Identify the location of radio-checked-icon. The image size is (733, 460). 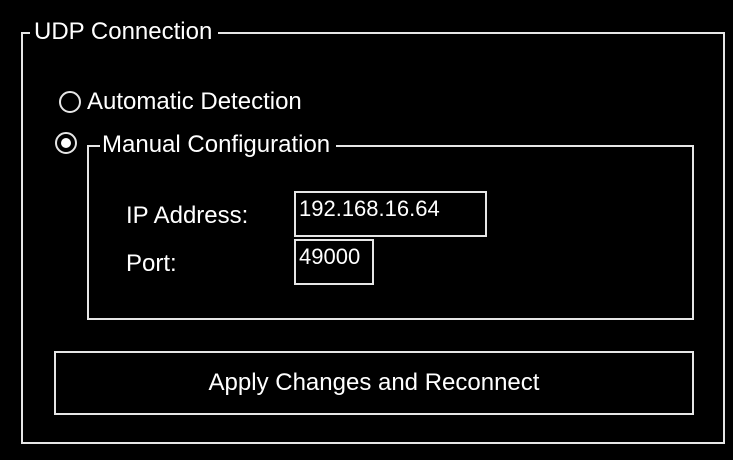
(66, 143).